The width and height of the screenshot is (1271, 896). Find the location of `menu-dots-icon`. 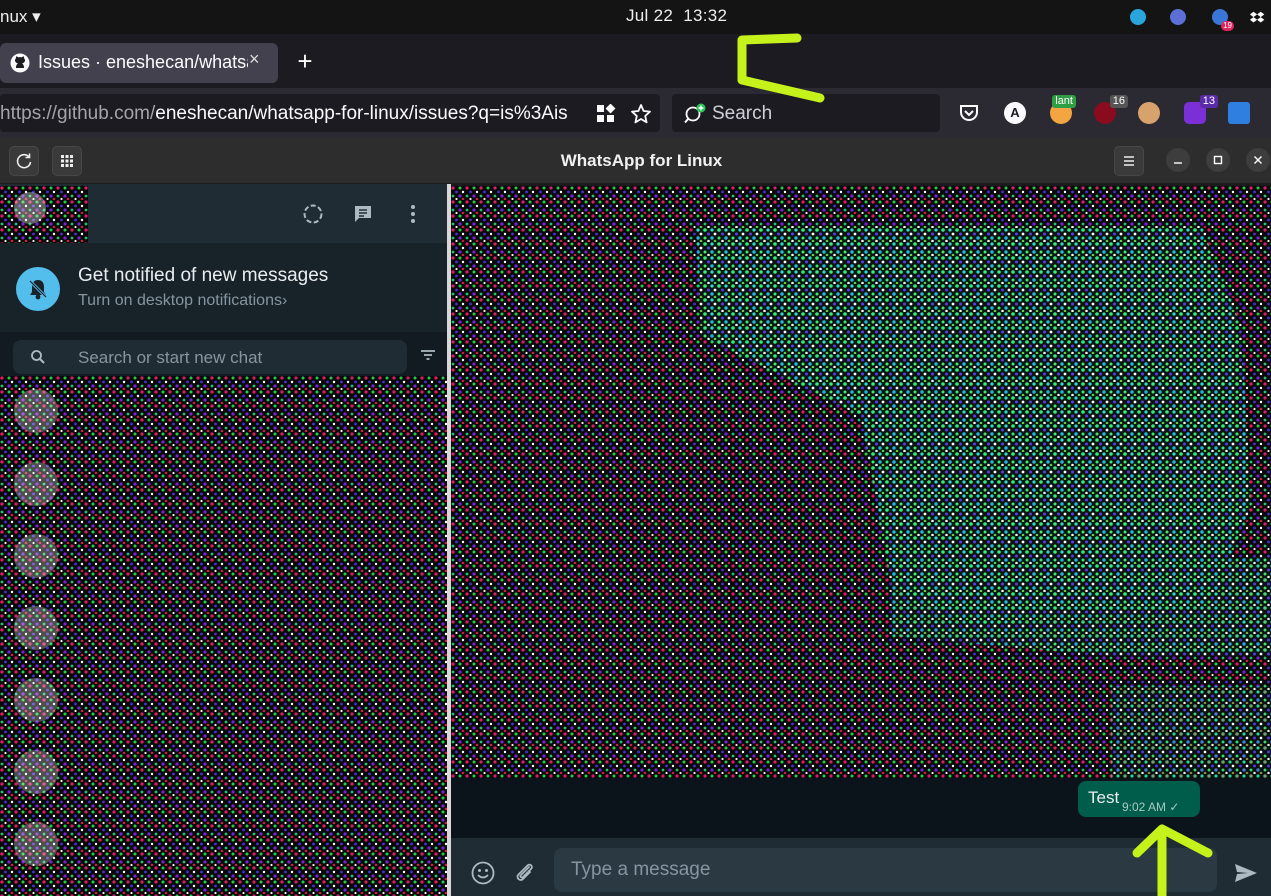

menu-dots-icon is located at coordinates (413, 214).